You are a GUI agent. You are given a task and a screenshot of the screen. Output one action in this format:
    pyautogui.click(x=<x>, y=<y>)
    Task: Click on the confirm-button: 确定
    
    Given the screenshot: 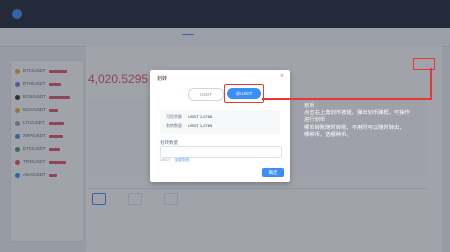 What is the action you would take?
    pyautogui.click(x=273, y=172)
    